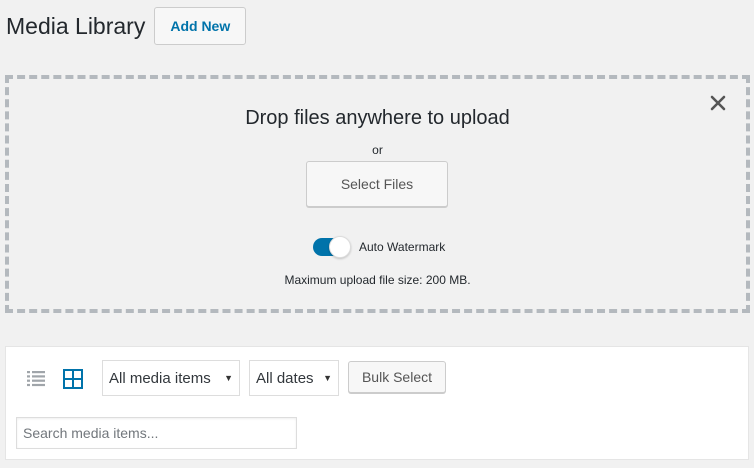 The width and height of the screenshot is (754, 468). Describe the element at coordinates (156, 433) in the screenshot. I see `search-input` at that location.